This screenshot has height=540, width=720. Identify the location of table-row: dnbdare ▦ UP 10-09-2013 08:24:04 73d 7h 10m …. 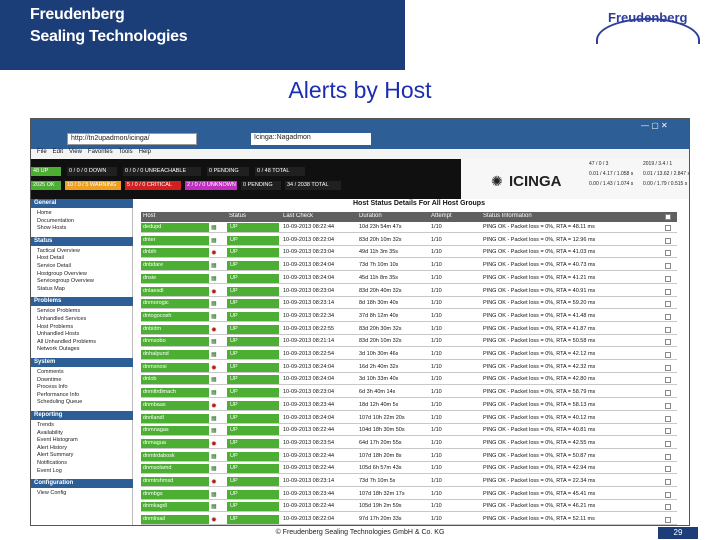
(409, 266).